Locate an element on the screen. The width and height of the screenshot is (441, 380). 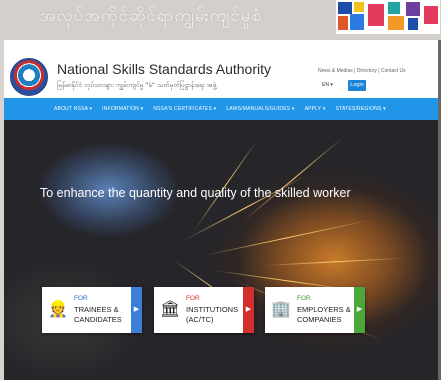
site-title: National Skills Standards Authority is located at coordinates (164, 69).